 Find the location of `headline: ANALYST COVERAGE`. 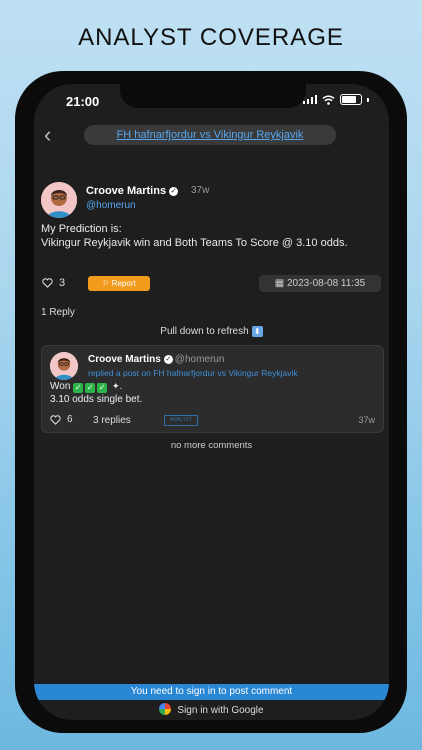

headline: ANALYST COVERAGE is located at coordinates (211, 37).